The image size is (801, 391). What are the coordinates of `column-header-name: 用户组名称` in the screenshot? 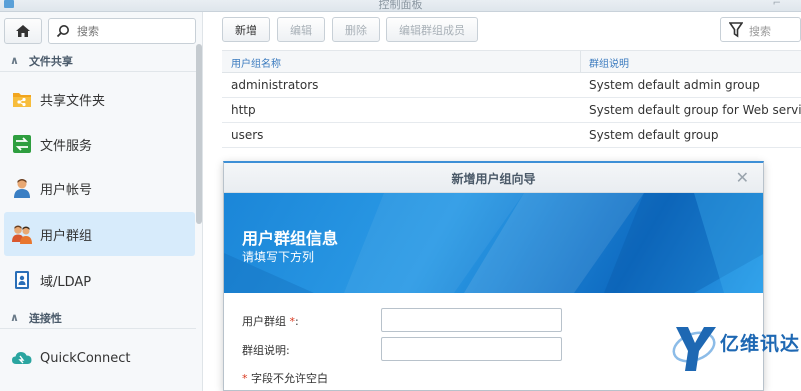 It's located at (256, 62).